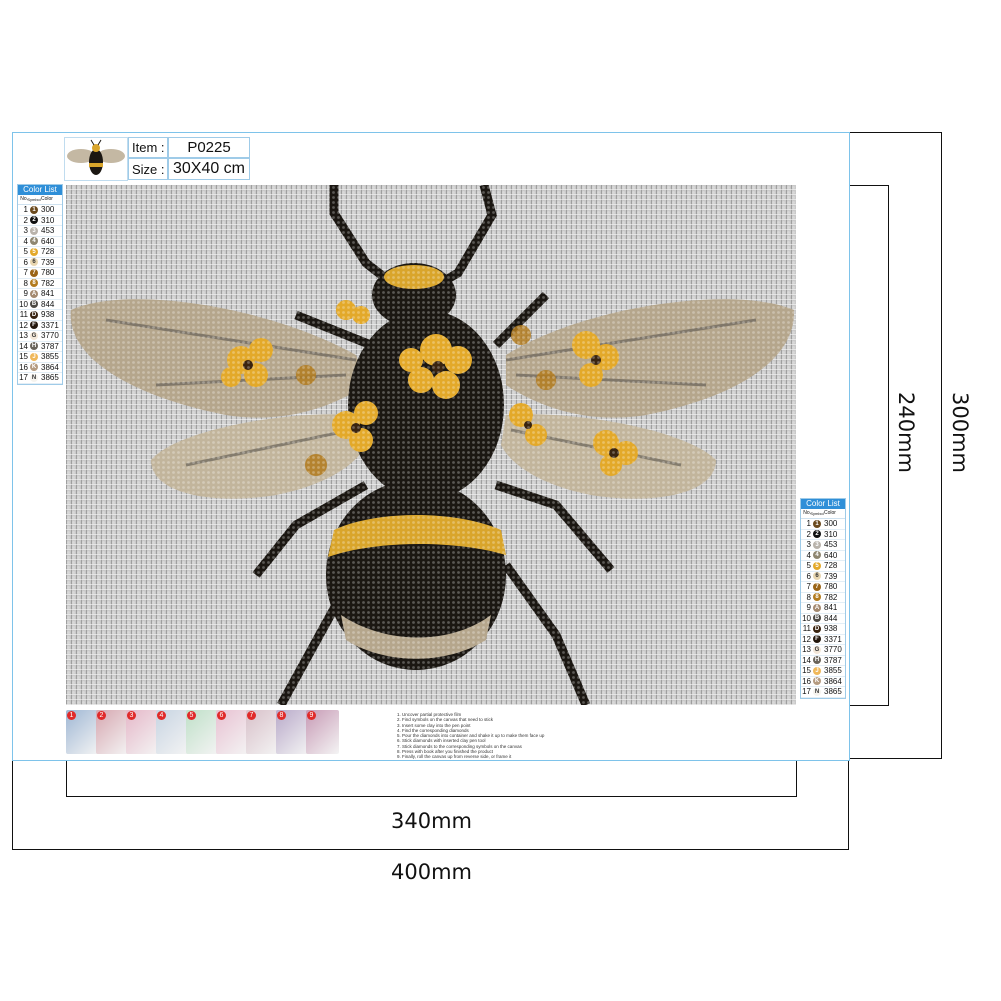  I want to click on step-number: 8, so click(281, 715).